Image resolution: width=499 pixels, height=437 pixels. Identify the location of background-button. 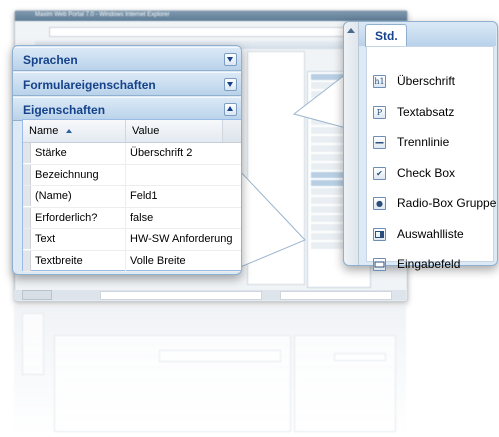
(37, 295).